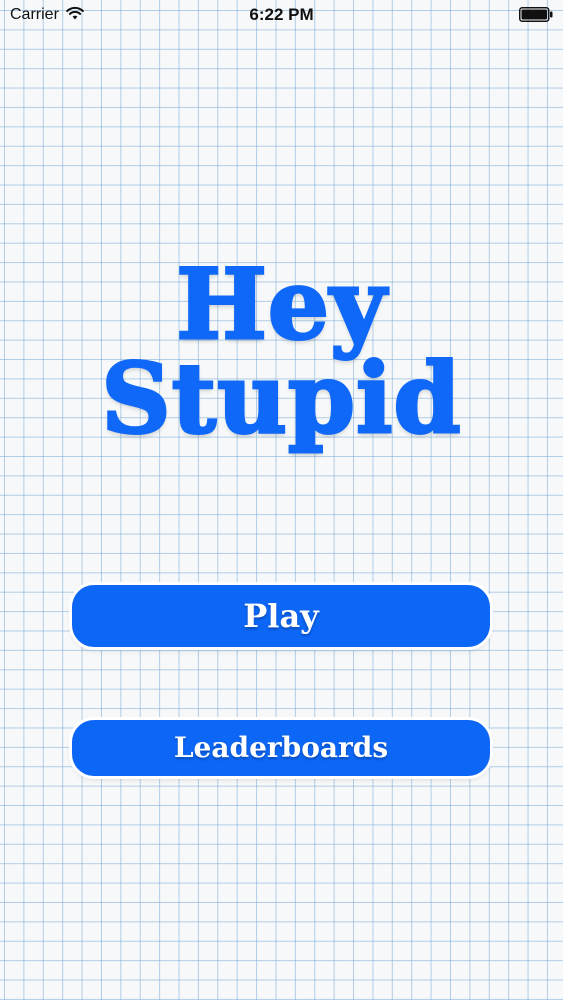 The width and height of the screenshot is (563, 1000). What do you see at coordinates (536, 14) in the screenshot?
I see `battery-icon` at bounding box center [536, 14].